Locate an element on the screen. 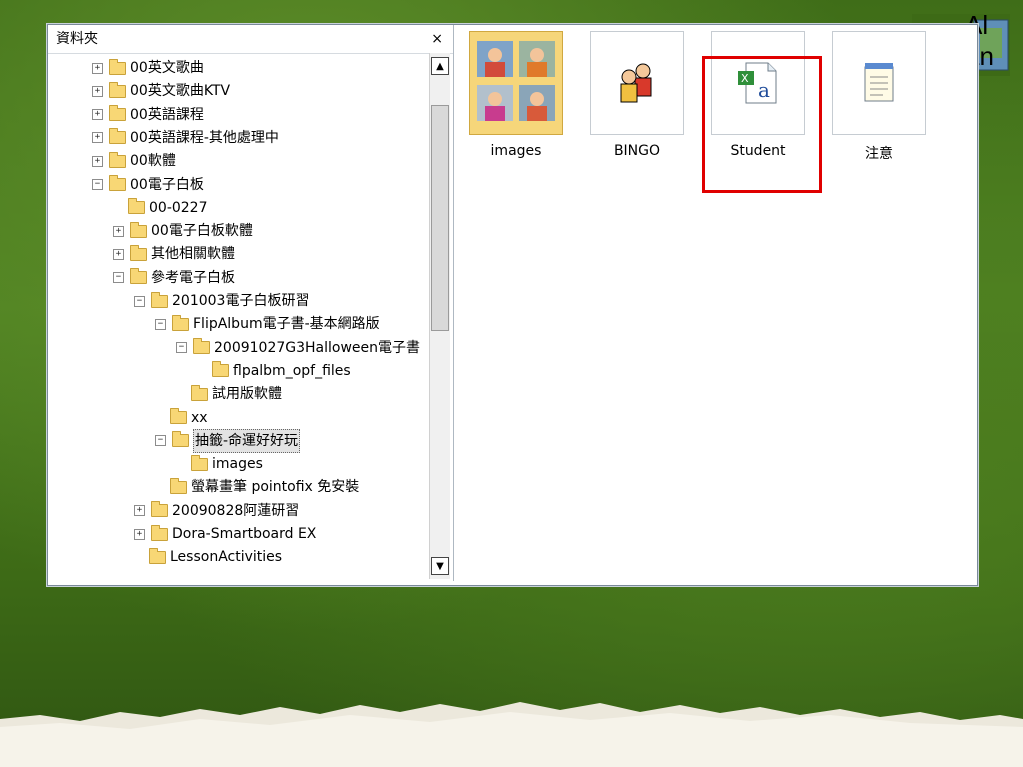  tree-item: − 201003電子白板研習 is located at coordinates (221, 301).